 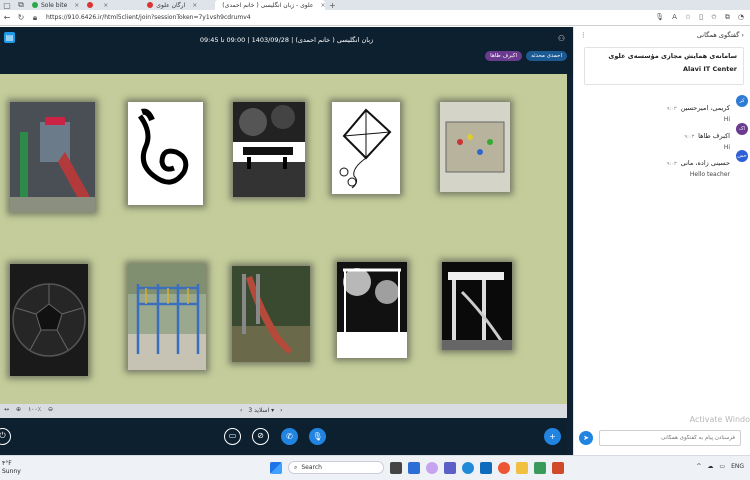 I want to click on chat-input, so click(x=670, y=438).